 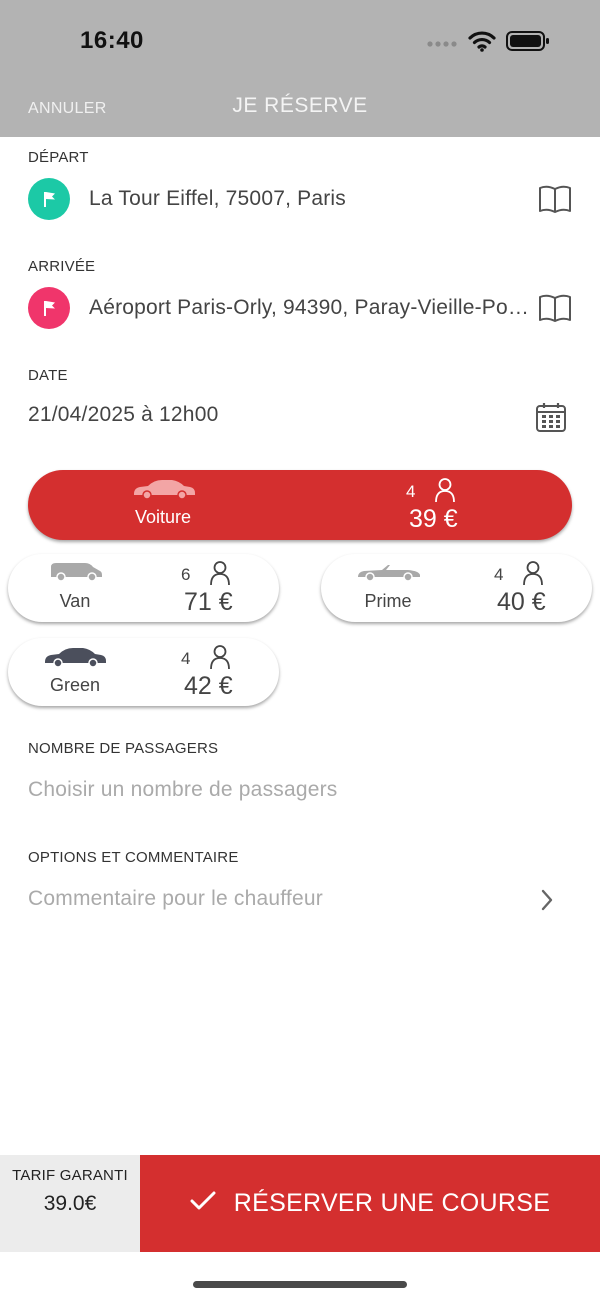 What do you see at coordinates (482, 43) in the screenshot?
I see `wifi-icon` at bounding box center [482, 43].